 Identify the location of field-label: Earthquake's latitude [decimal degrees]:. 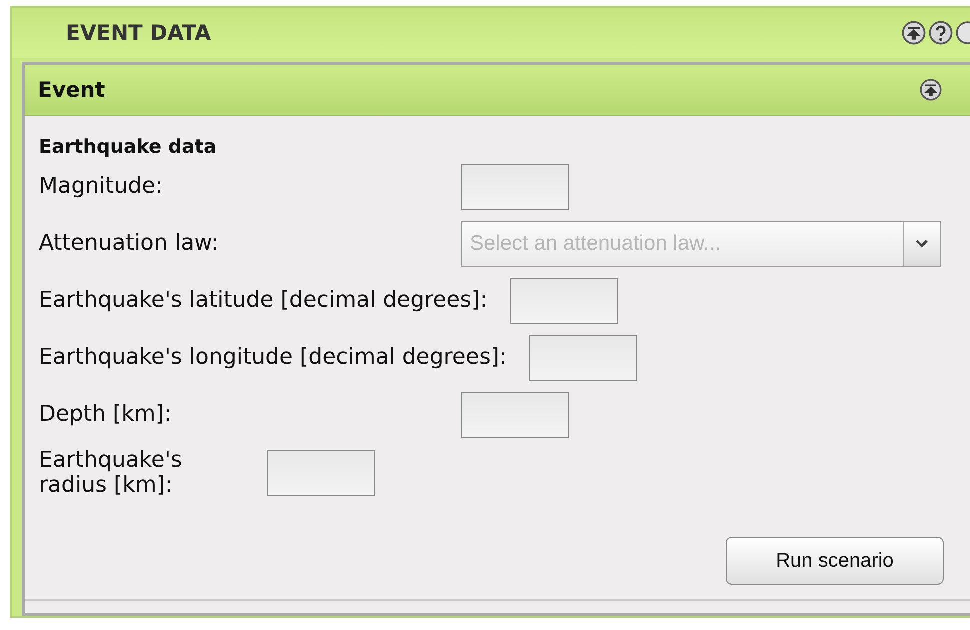
(263, 300).